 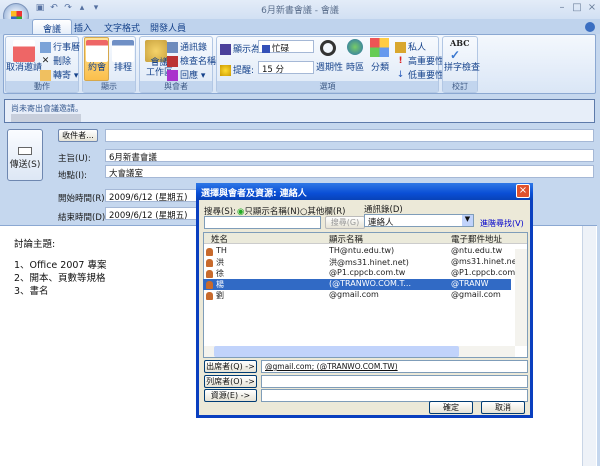 What do you see at coordinates (45, 75) in the screenshot?
I see `forward-icon` at bounding box center [45, 75].